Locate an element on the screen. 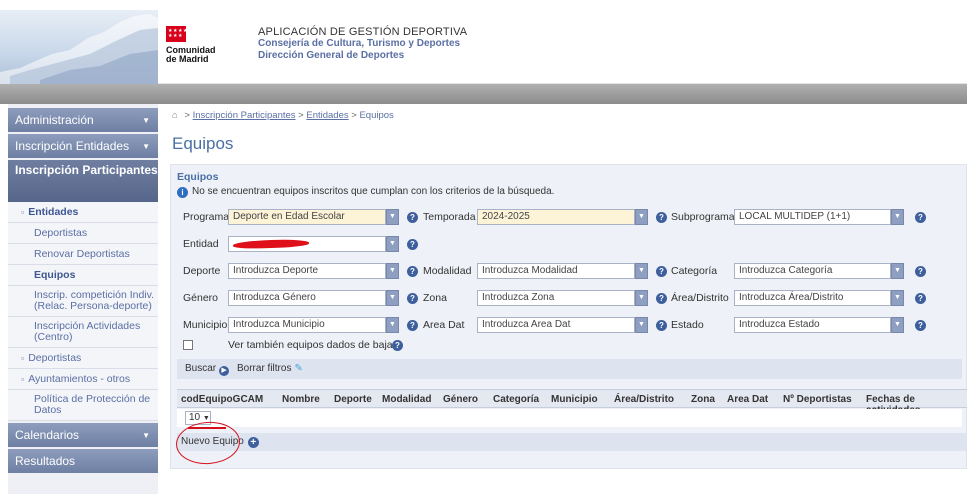 Image resolution: width=967 pixels, height=494 pixels. sidebar-item-deportistas: Deportistas is located at coordinates (83, 233).